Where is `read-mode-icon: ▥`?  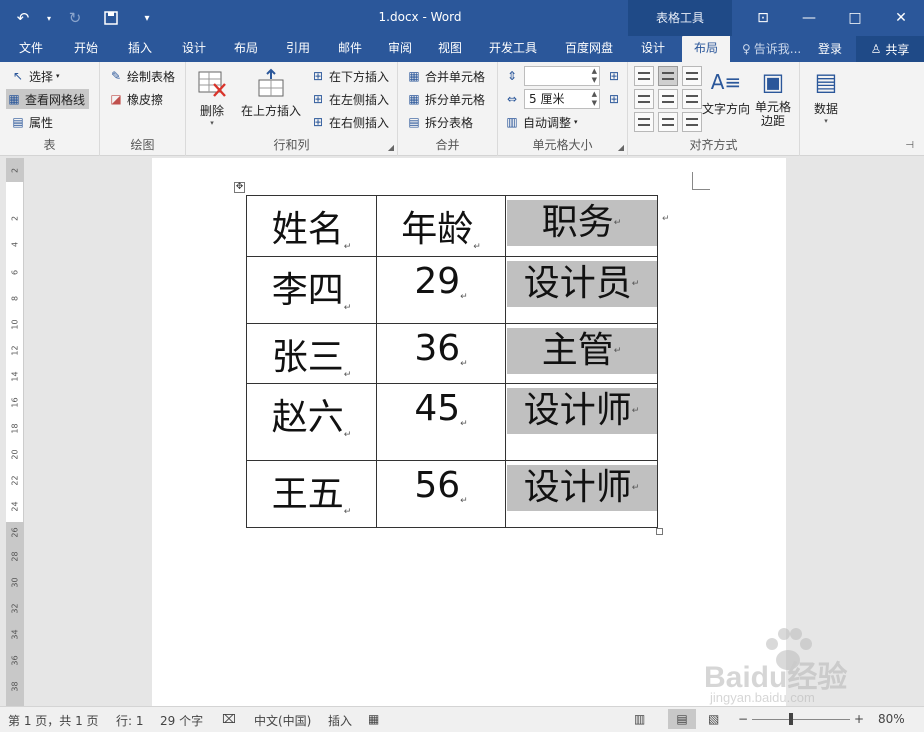
read-mode-icon: ▥ is located at coordinates (639, 719).